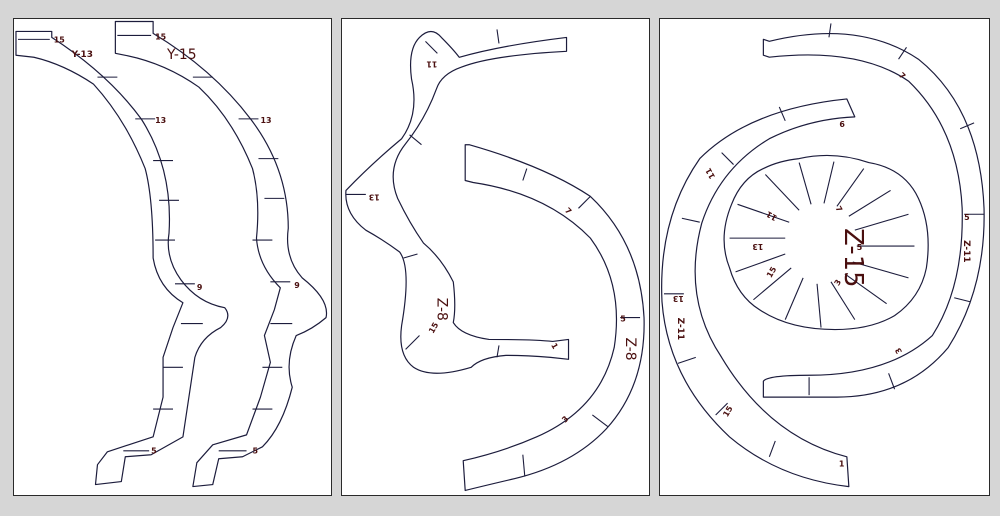 Image resolution: width=1000 pixels, height=516 pixels. Describe the element at coordinates (898, 350) in the screenshot. I see `mark-number: 3` at that location.